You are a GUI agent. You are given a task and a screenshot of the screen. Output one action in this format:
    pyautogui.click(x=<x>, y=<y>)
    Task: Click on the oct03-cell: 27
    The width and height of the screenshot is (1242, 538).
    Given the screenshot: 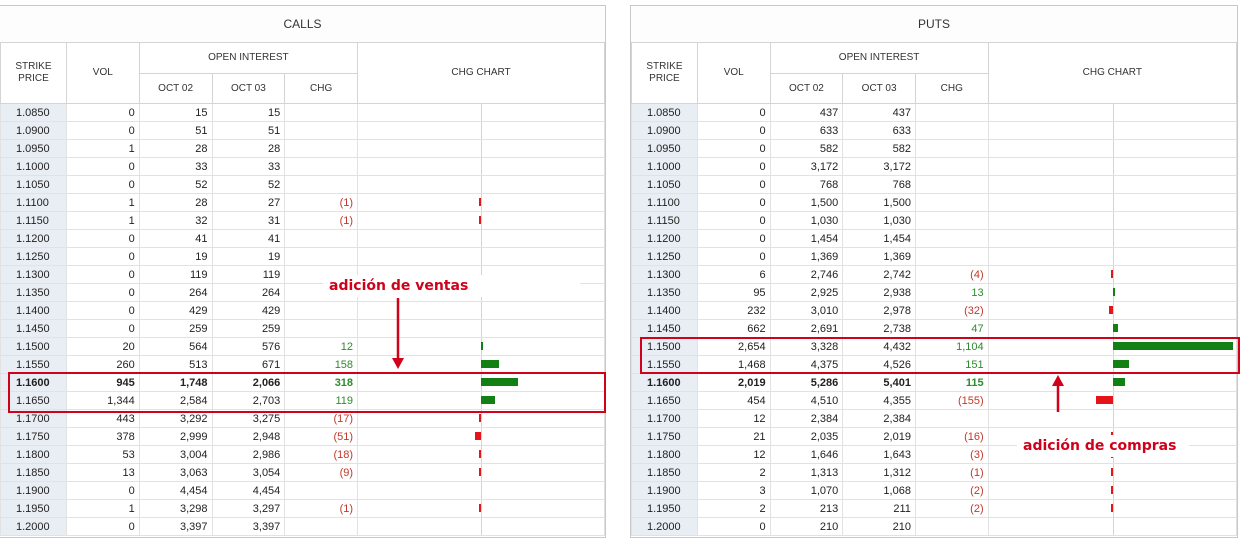 What is the action you would take?
    pyautogui.click(x=248, y=202)
    